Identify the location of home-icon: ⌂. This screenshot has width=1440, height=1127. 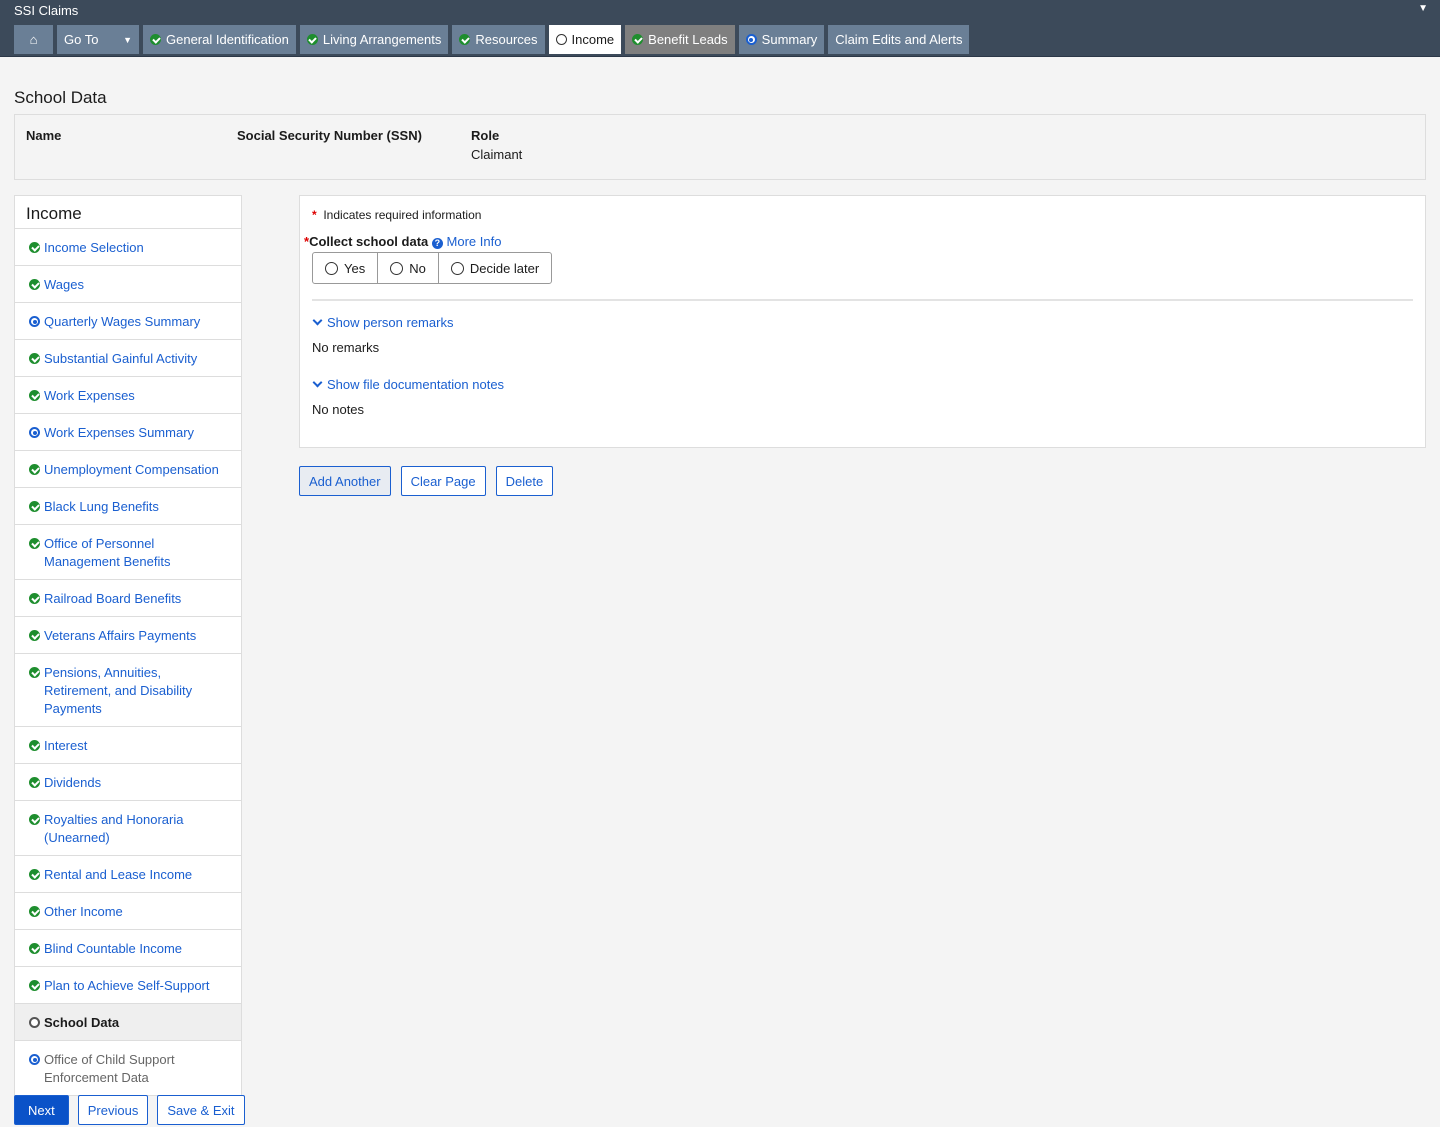
(33, 39).